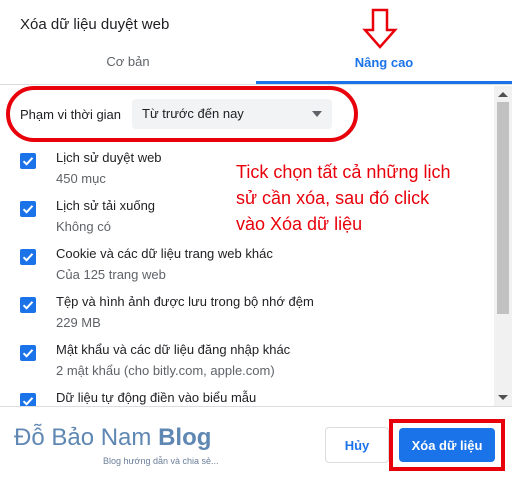 The width and height of the screenshot is (512, 479). What do you see at coordinates (256, 406) in the screenshot?
I see `footer-divider` at bounding box center [256, 406].